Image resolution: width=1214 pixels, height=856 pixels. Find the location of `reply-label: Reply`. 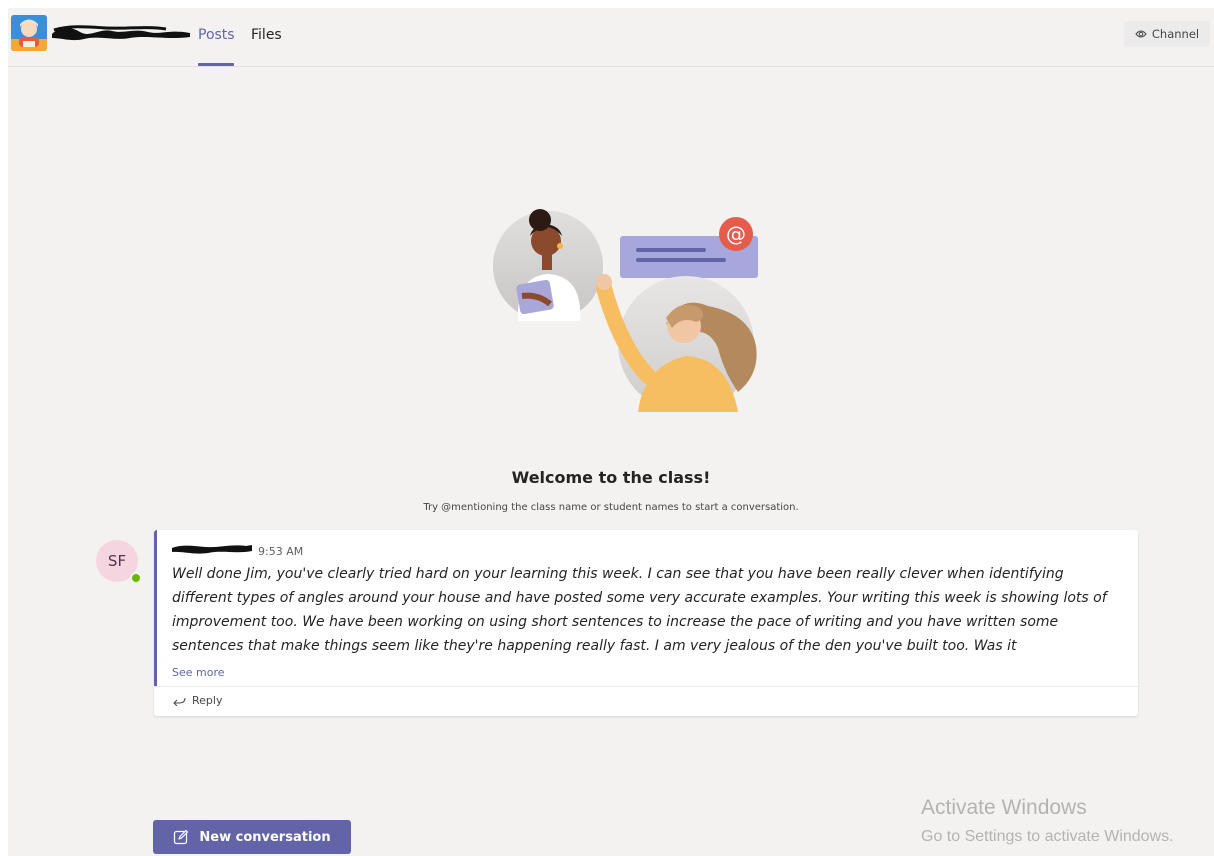

reply-label: Reply is located at coordinates (207, 700).